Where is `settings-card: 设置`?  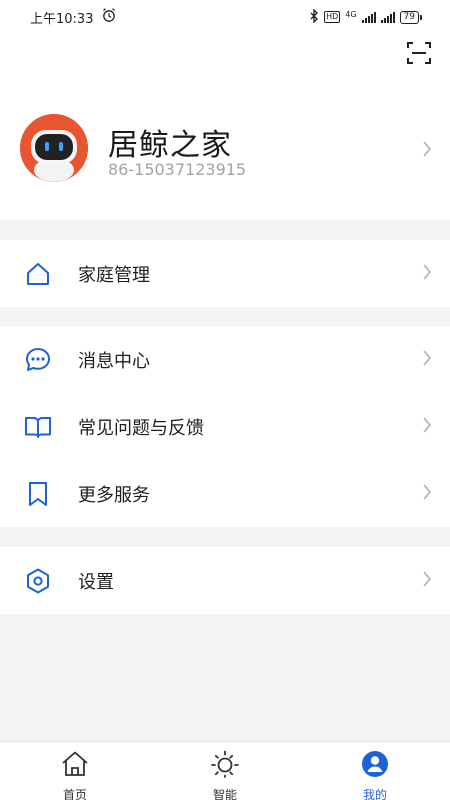
settings-card: 设置 is located at coordinates (225, 580).